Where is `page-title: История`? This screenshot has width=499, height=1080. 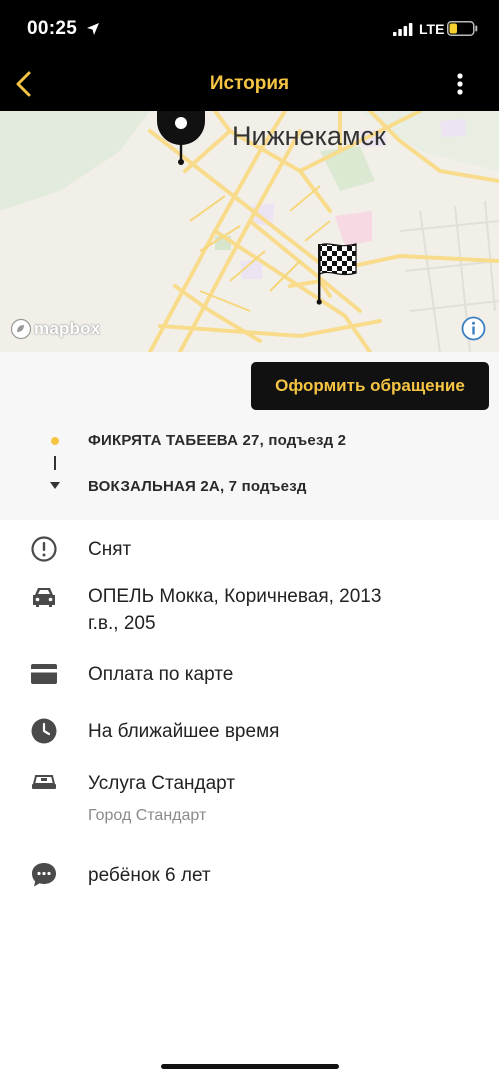 page-title: История is located at coordinates (249, 83).